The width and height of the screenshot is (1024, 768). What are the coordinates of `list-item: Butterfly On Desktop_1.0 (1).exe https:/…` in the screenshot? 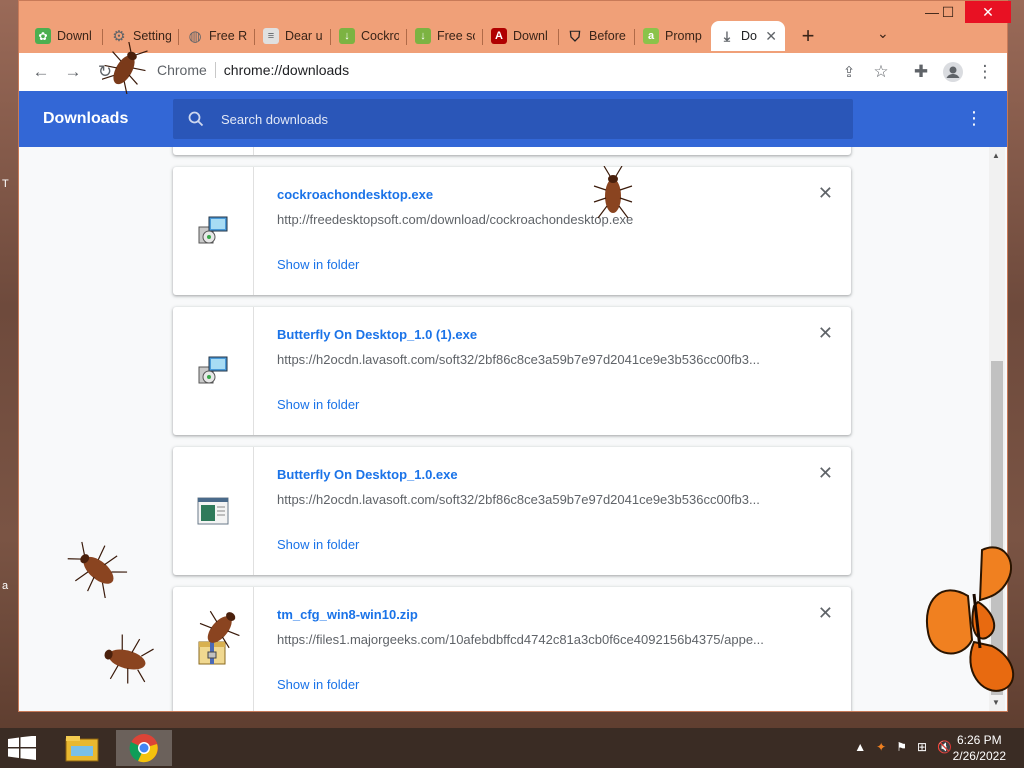 It's located at (512, 371).